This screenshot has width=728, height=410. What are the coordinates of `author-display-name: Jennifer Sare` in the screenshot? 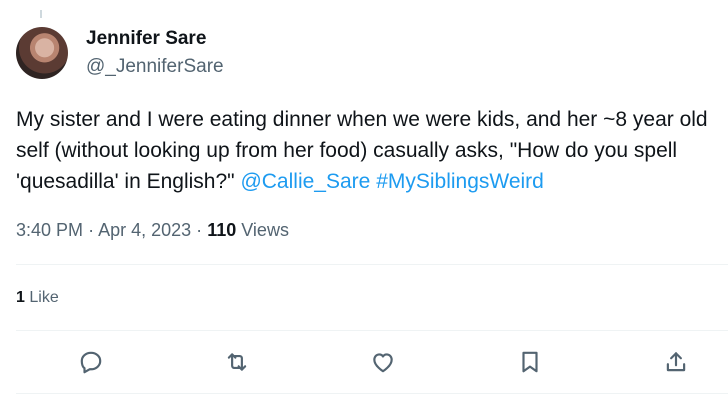 It's located at (155, 39).